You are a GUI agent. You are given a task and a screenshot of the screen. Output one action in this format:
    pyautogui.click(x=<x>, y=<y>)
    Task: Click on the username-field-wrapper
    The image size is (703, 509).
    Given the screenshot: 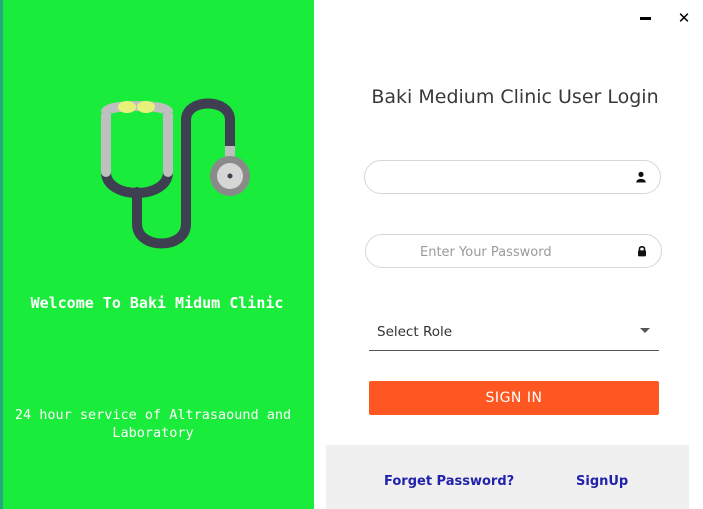 What is the action you would take?
    pyautogui.click(x=512, y=177)
    